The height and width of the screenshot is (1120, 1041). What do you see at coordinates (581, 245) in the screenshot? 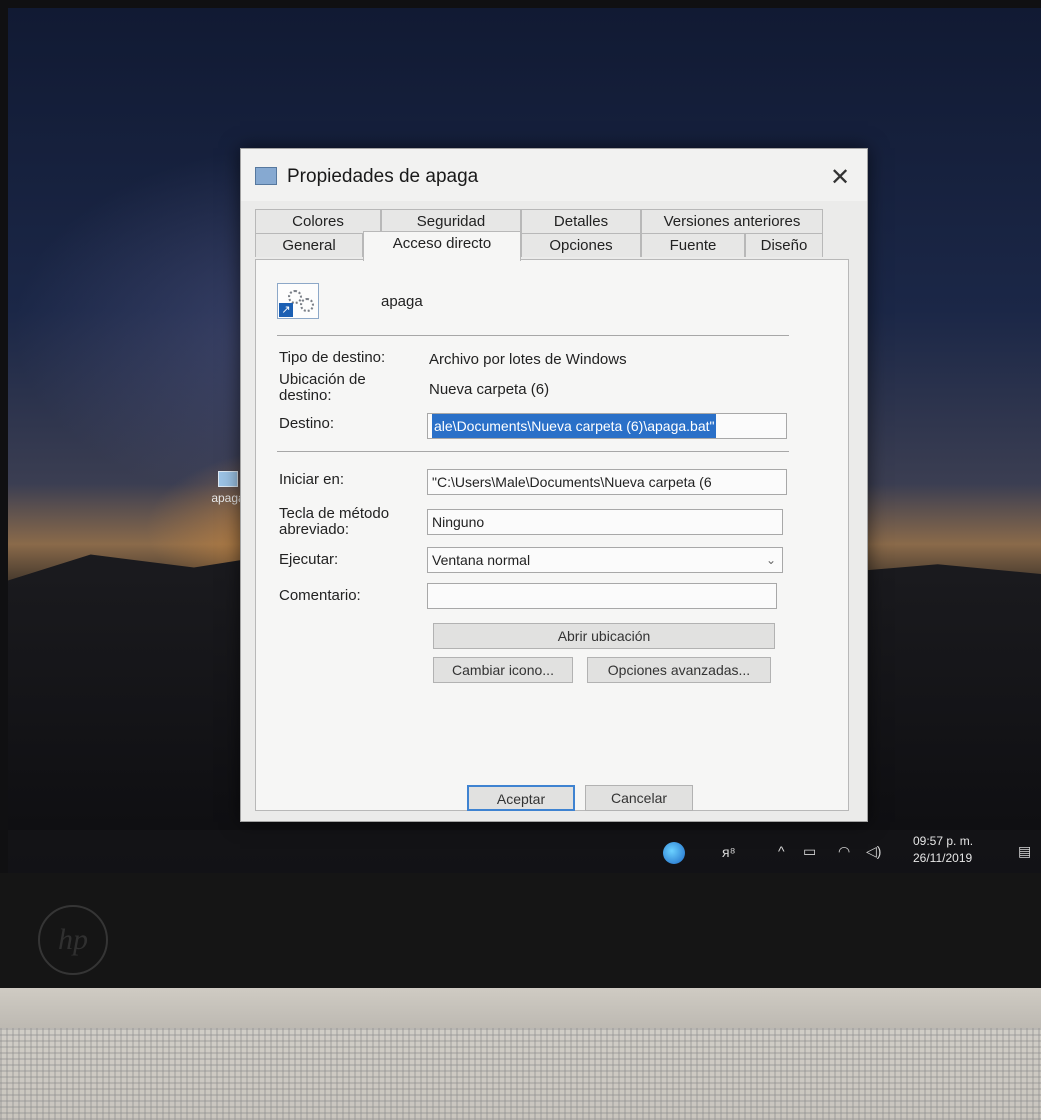
I see `tab-opciones: Opciones` at bounding box center [581, 245].